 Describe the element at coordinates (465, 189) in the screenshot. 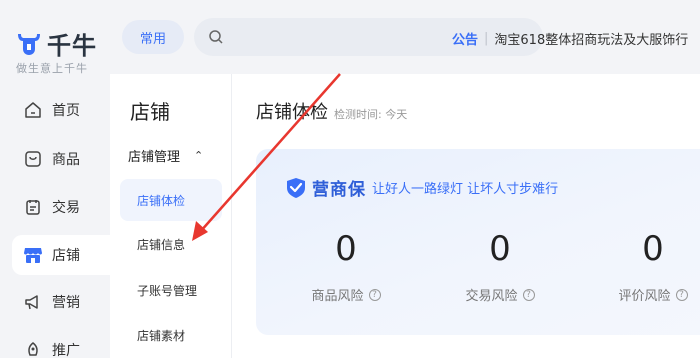

I see `checkup-brand-slogan: 让好人一路绿灯 让坏人寸步难行` at that location.